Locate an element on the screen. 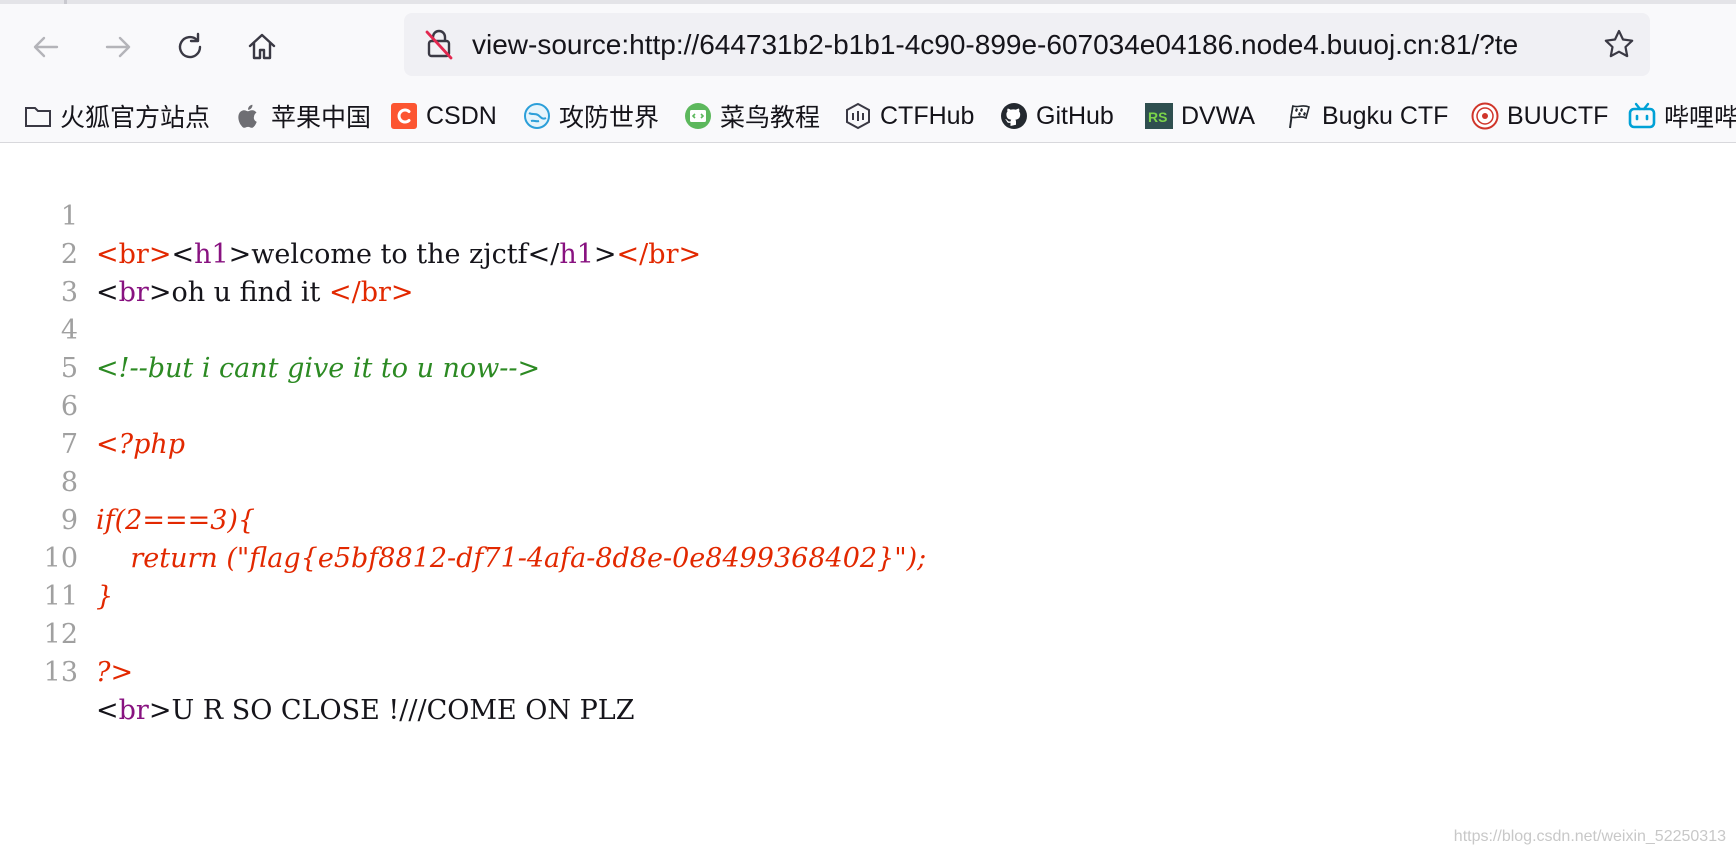  source-line-11: 11 is located at coordinates (39, 576).